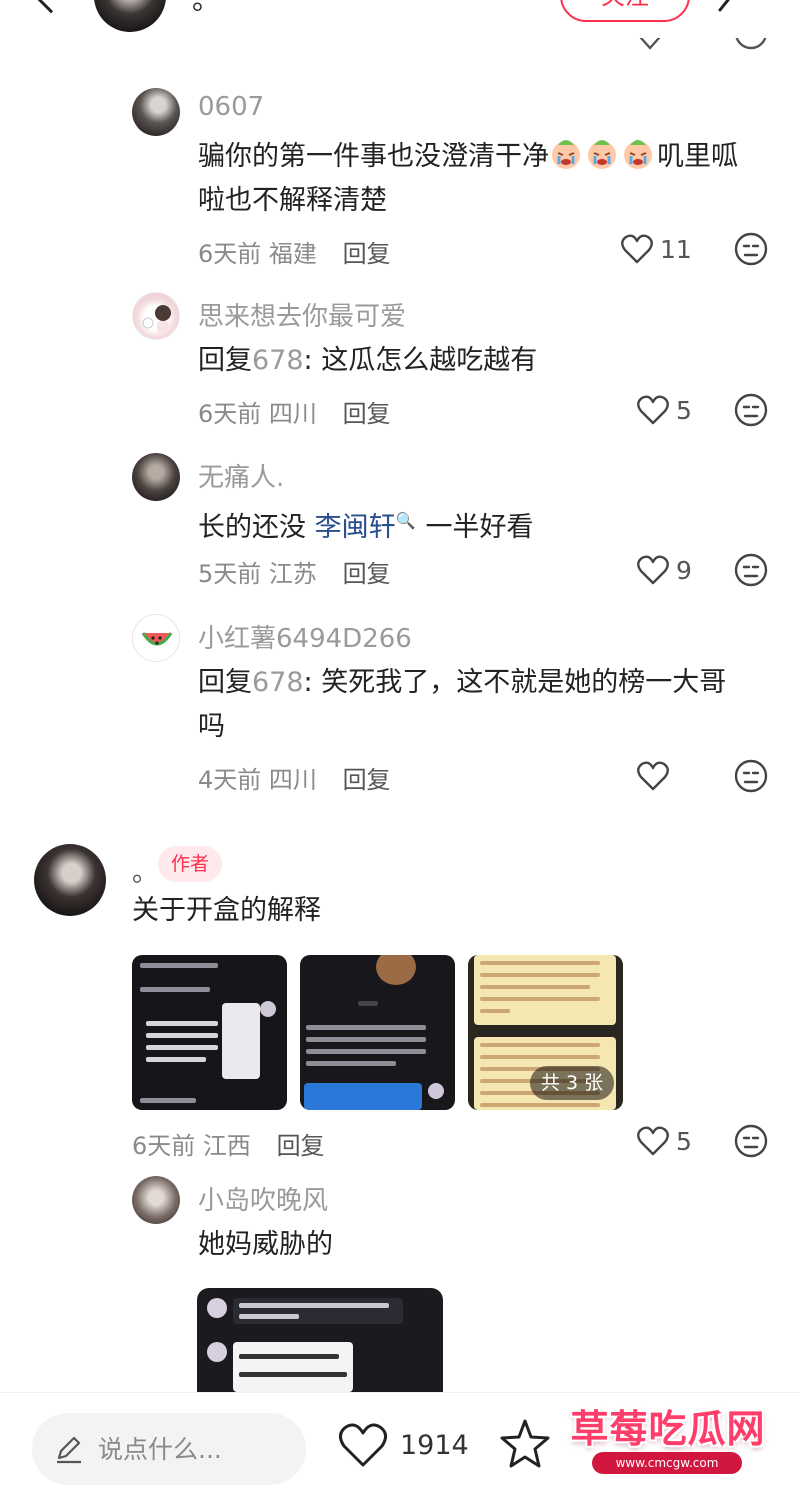  I want to click on image-count-badge: 共 3 张, so click(572, 1083).